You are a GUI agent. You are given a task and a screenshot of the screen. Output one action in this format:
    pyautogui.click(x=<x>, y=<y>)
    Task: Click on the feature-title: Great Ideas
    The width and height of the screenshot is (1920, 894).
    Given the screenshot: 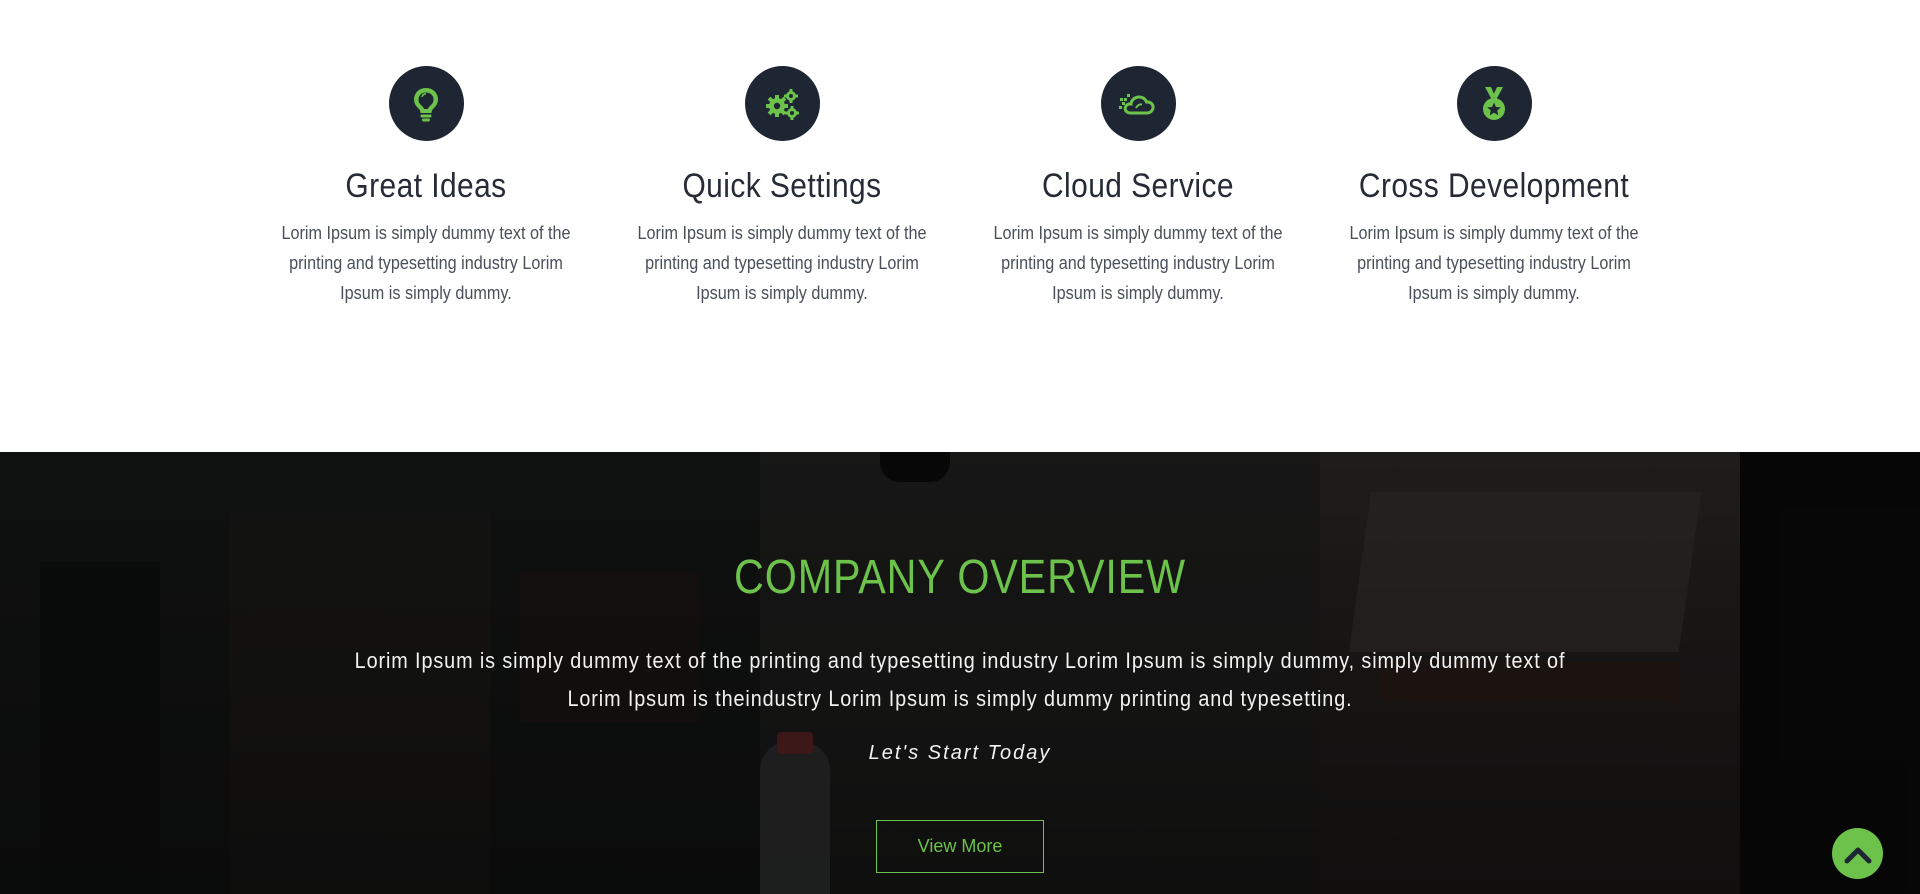 What is the action you would take?
    pyautogui.click(x=426, y=186)
    